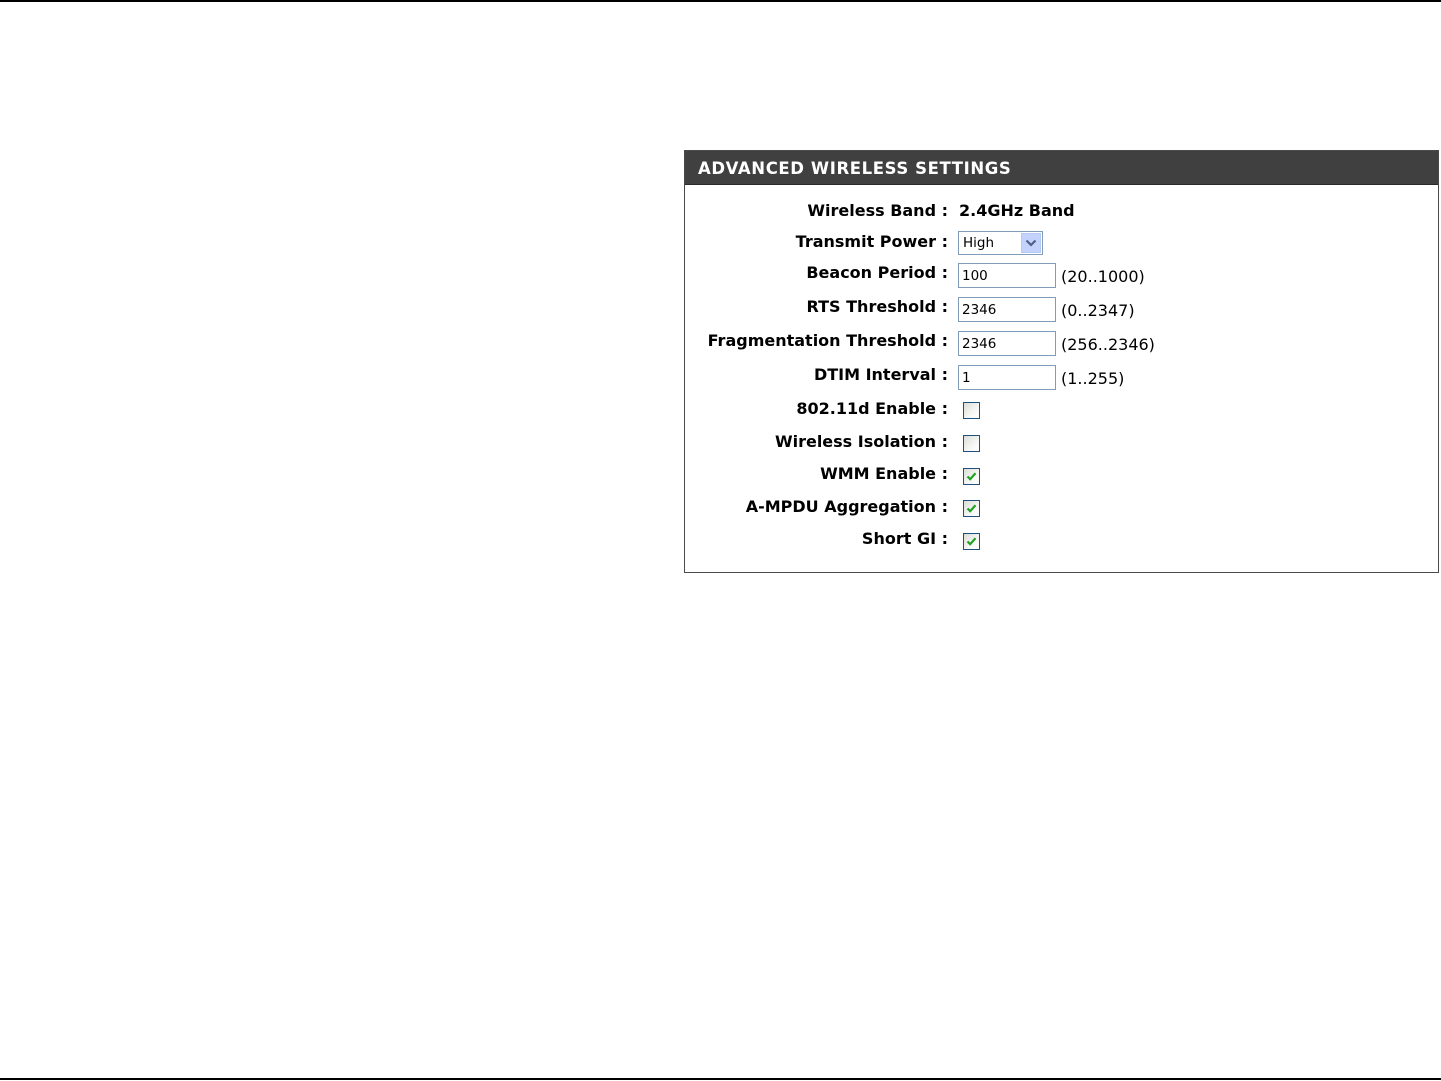 This screenshot has height=1081, width=1441. Describe the element at coordinates (1061, 478) in the screenshot. I see `wmm-enable-row: WMM Enable :` at that location.